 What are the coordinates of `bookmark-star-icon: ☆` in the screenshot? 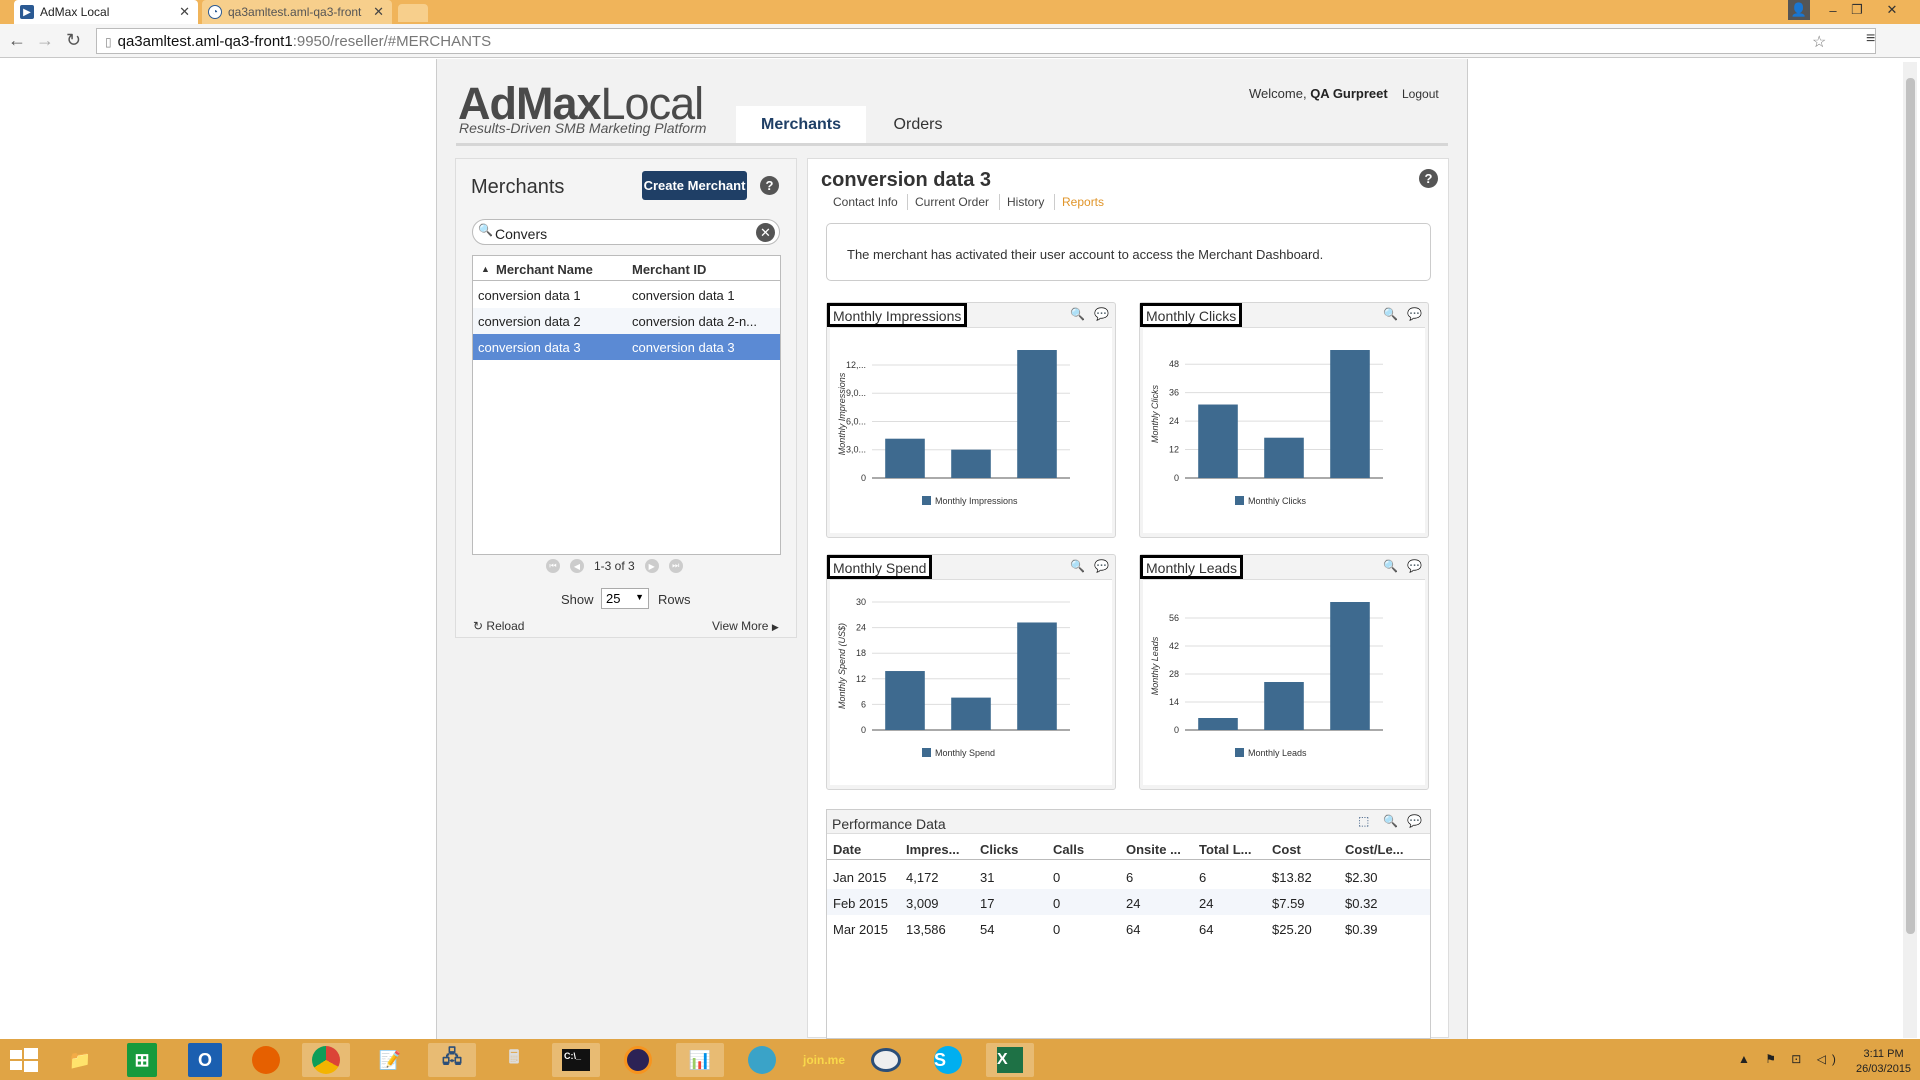 It's located at (1819, 42).